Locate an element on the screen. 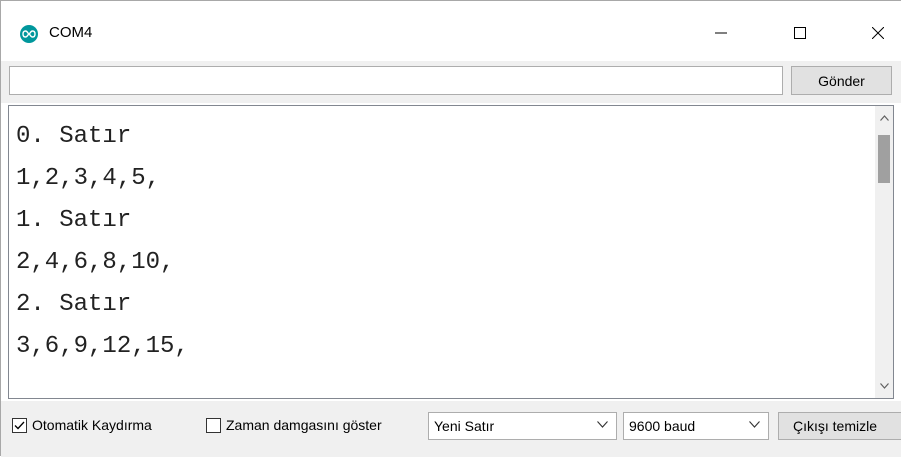 Image resolution: width=901 pixels, height=457 pixels. minimize-button is located at coordinates (721, 33).